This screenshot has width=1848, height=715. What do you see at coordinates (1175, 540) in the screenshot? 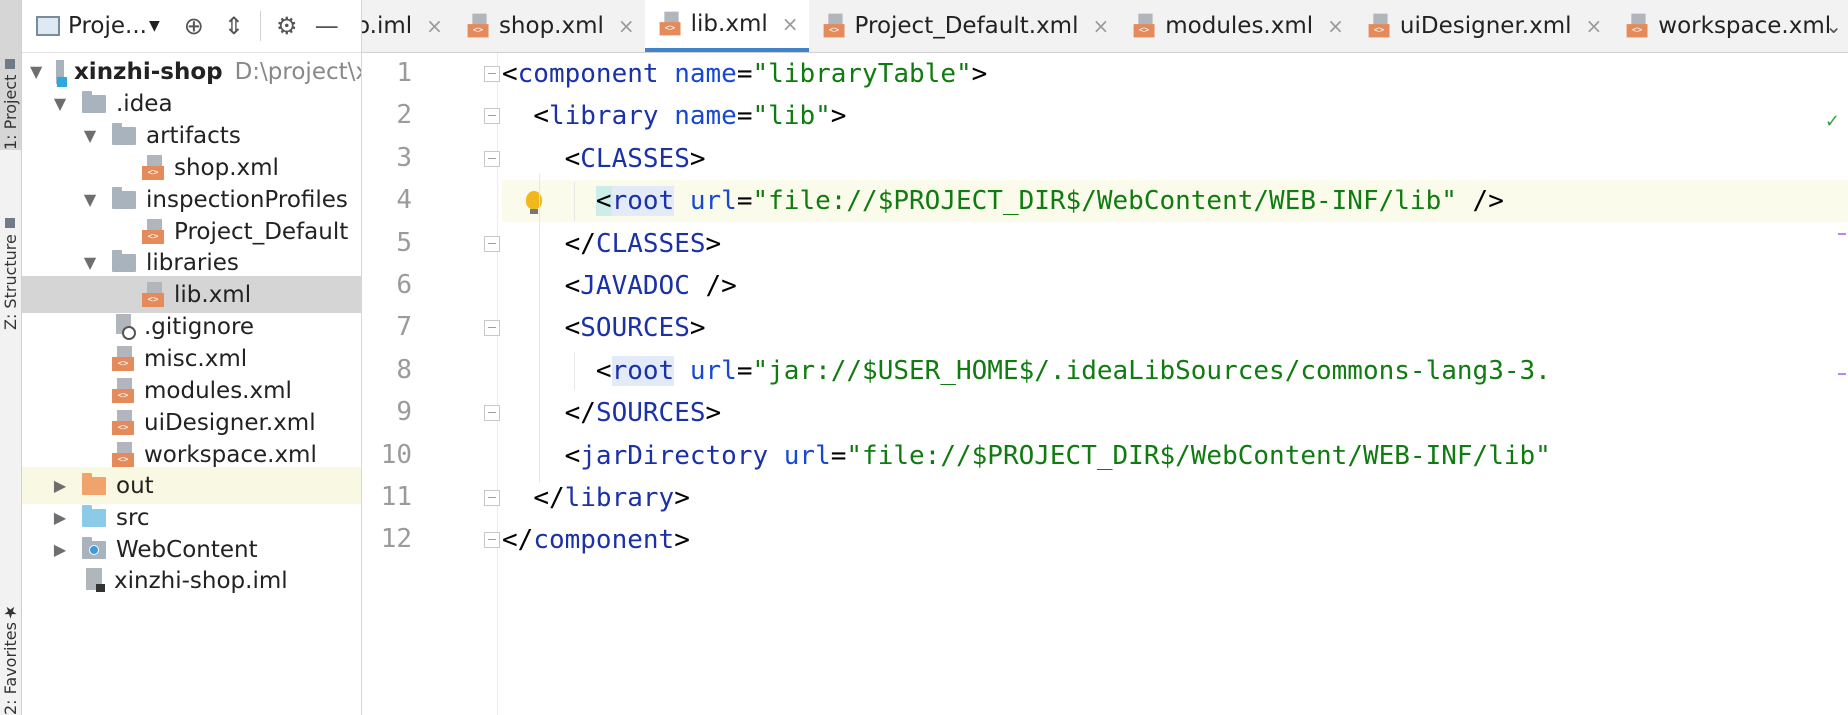
I see `code-line: </component >` at bounding box center [1175, 540].